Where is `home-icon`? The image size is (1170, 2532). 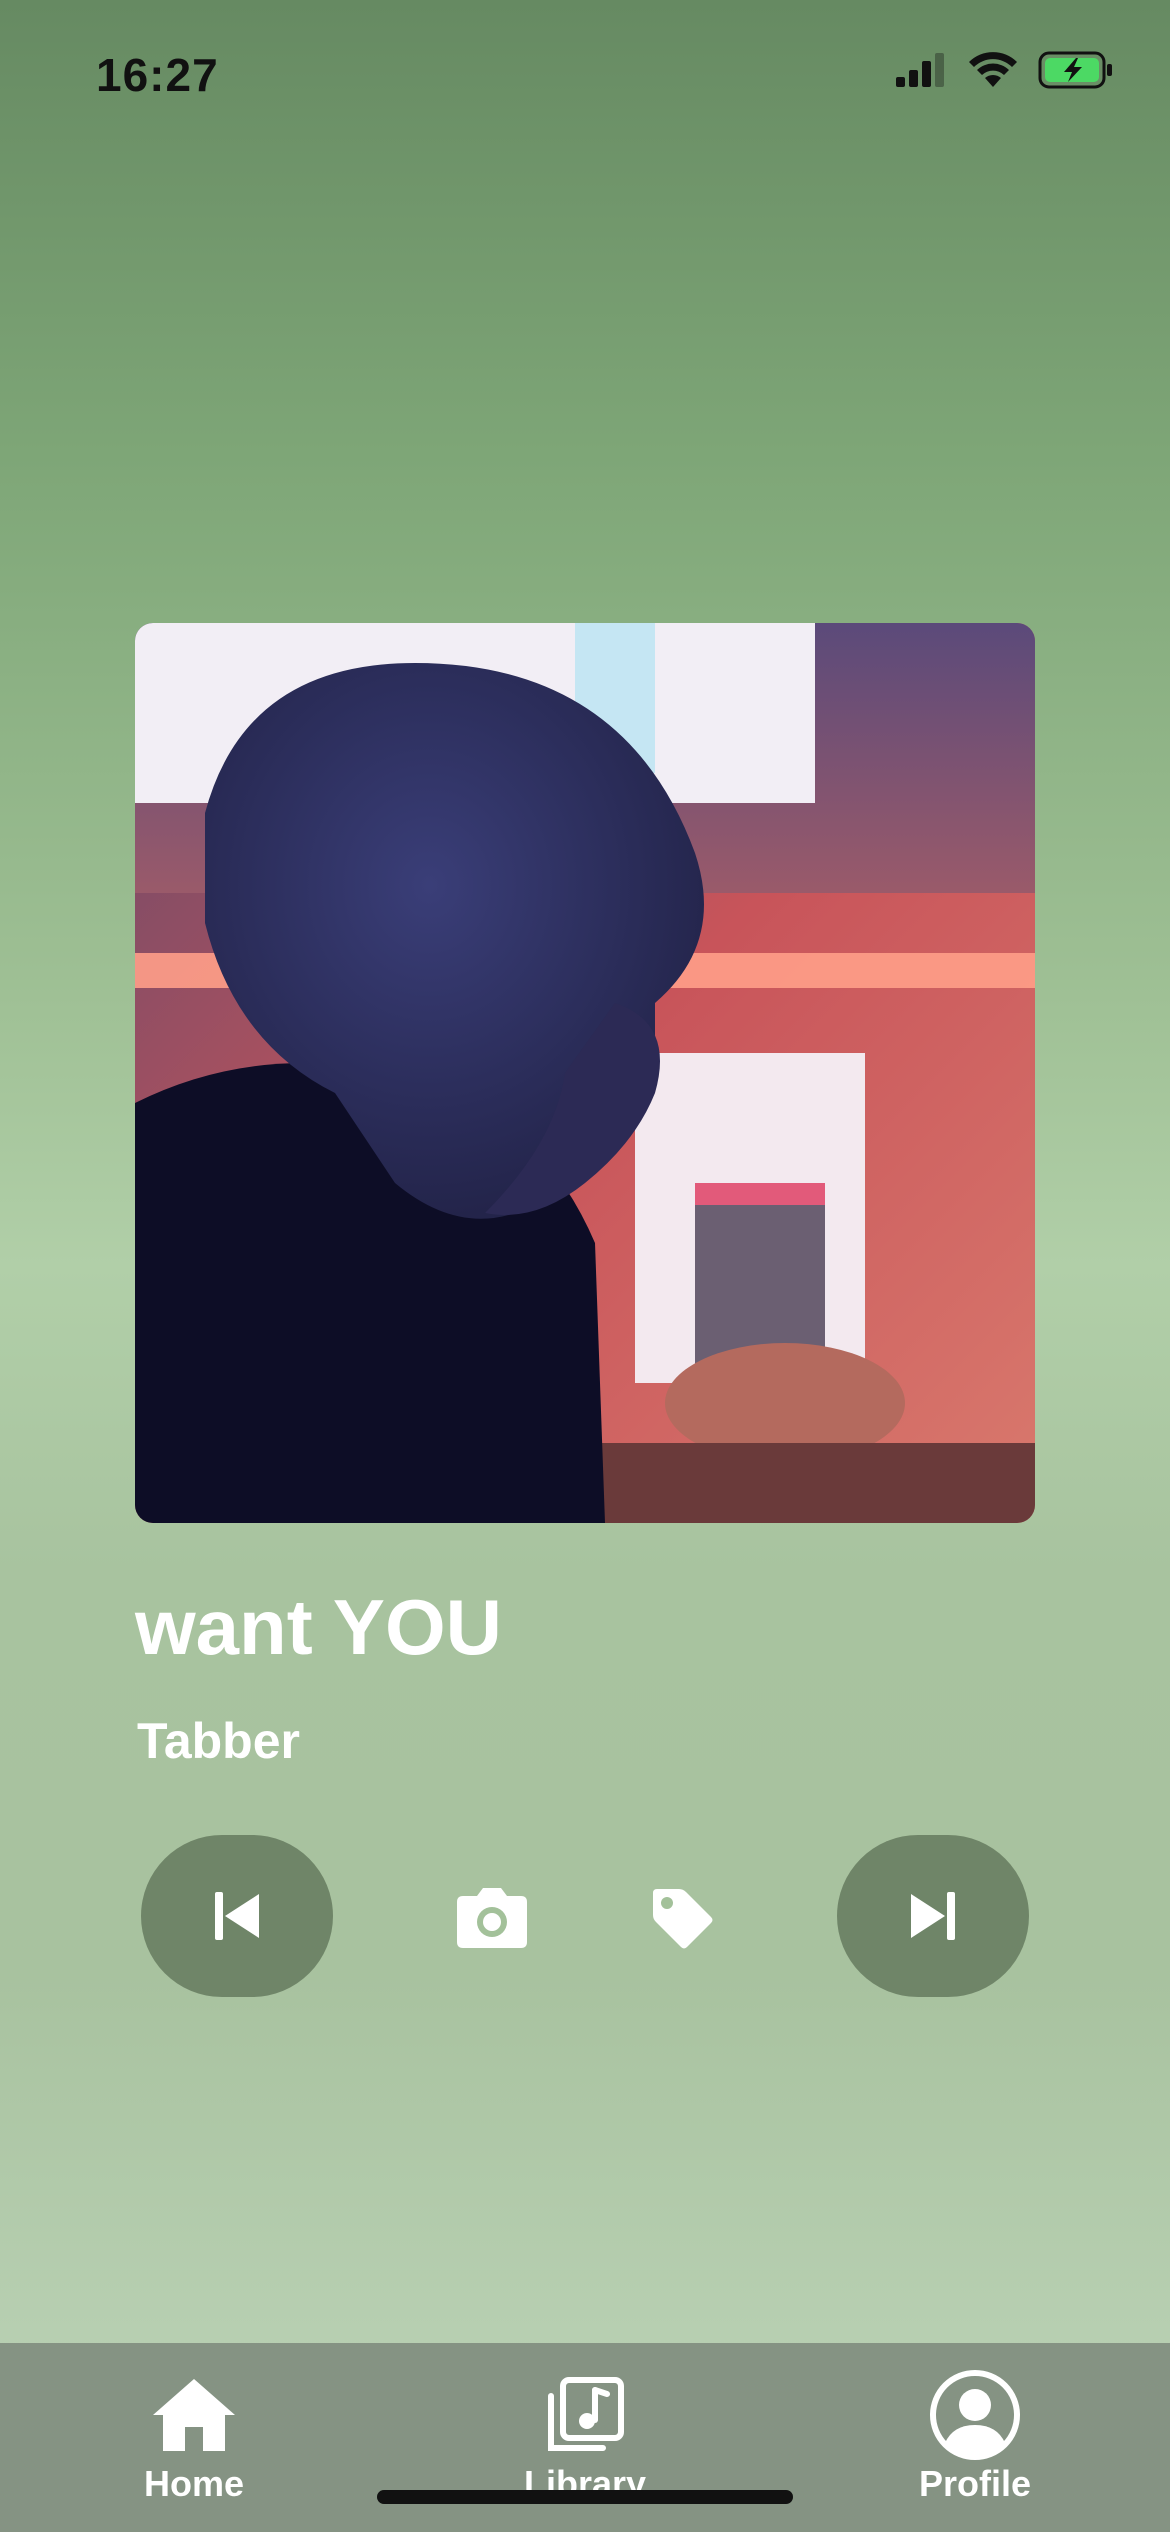 home-icon is located at coordinates (194, 2415).